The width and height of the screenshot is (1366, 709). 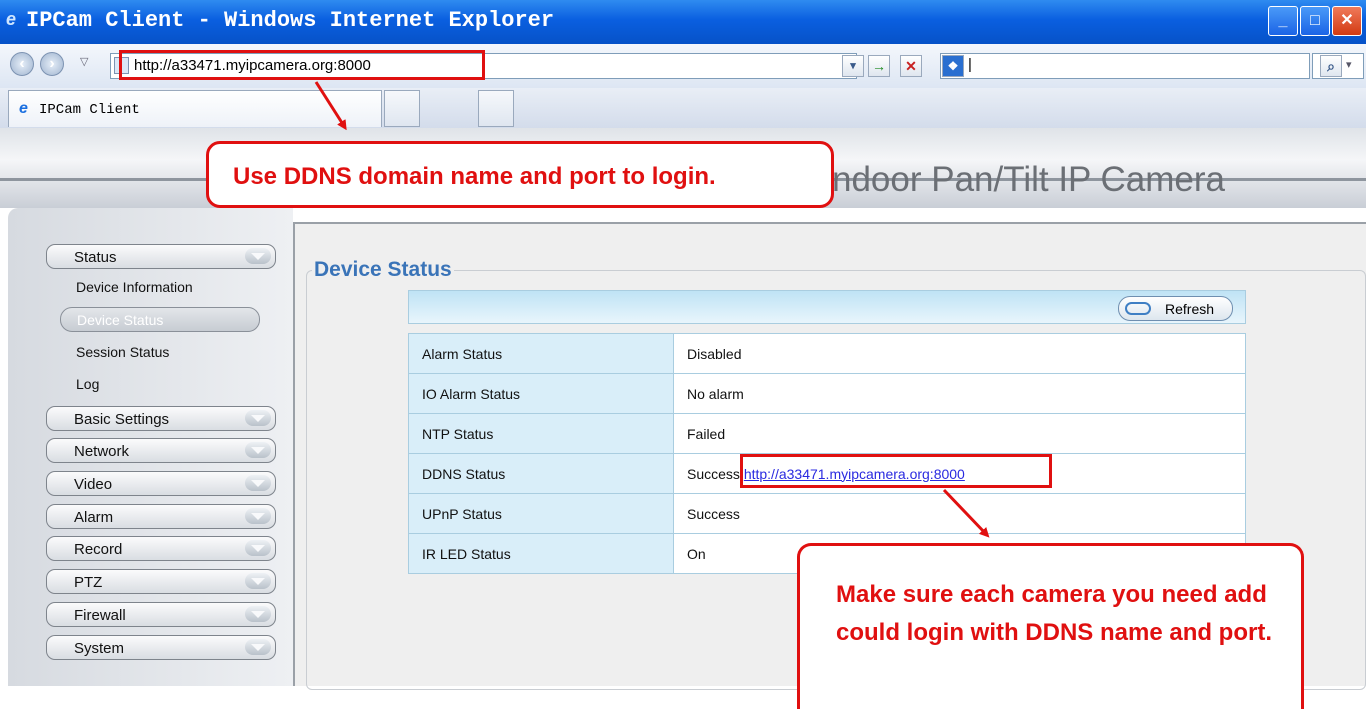 What do you see at coordinates (330, 106) in the screenshot?
I see `arrow-to-login-callout` at bounding box center [330, 106].